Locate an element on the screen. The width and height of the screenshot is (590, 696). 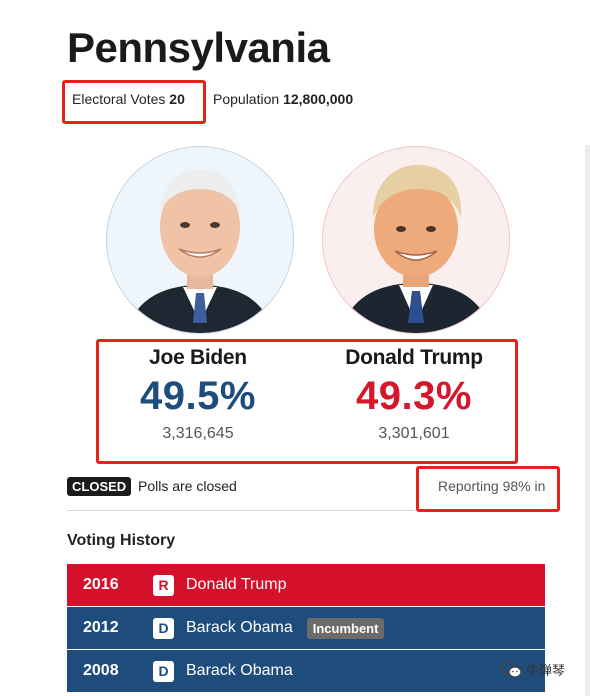
population: Population 12,800,000 is located at coordinates (283, 99).